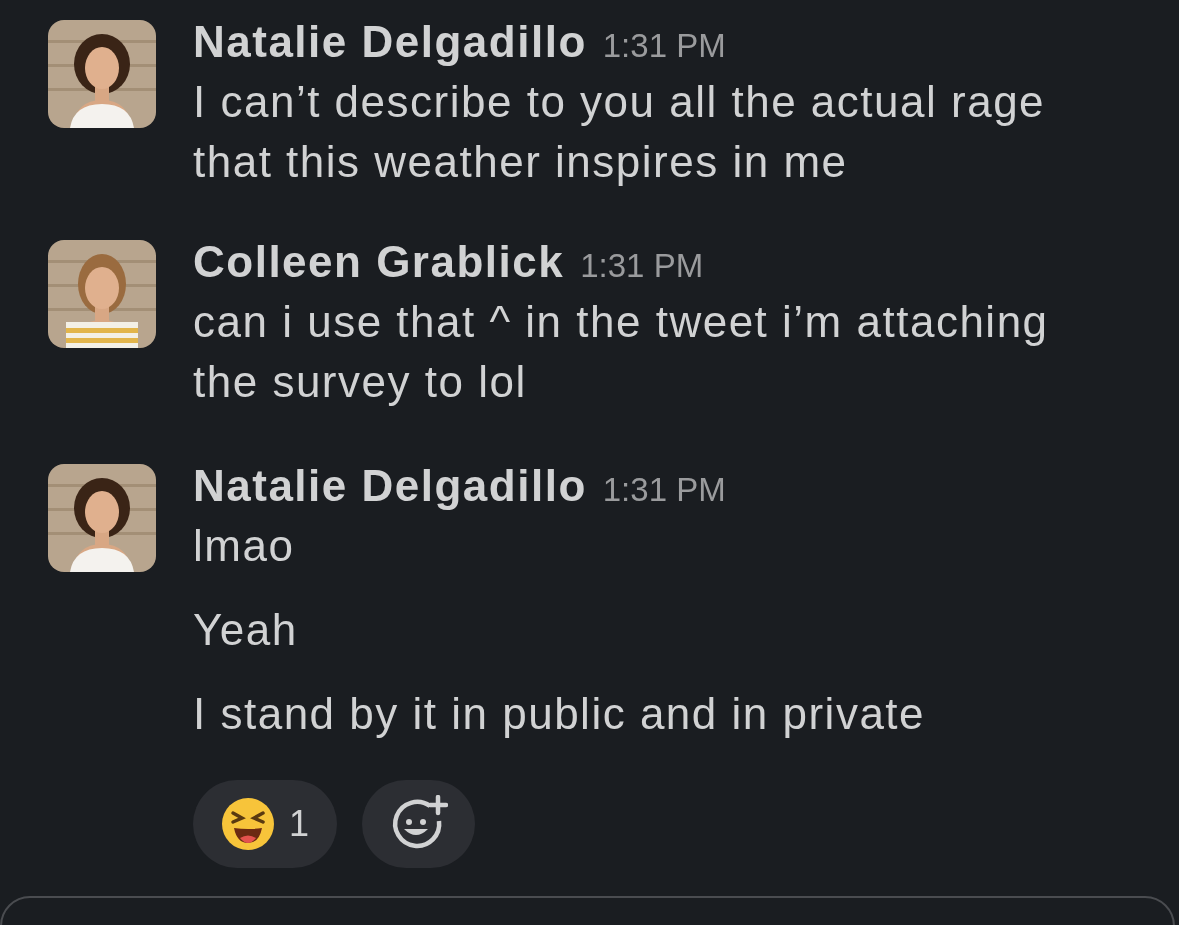 This screenshot has height=925, width=1179. Describe the element at coordinates (621, 352) in the screenshot. I see `message-text: can i use that ^ in the tweet i’m attaching the survey to lol` at that location.